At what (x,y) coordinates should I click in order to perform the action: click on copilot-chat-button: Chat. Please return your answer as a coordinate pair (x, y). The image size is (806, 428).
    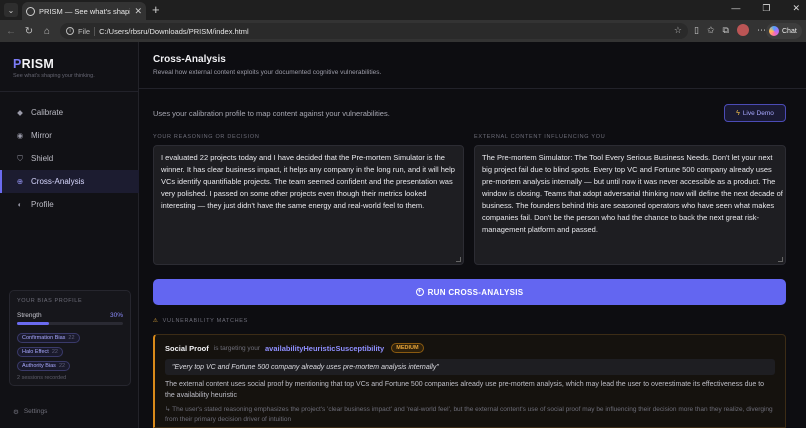
    Looking at the image, I should click on (784, 31).